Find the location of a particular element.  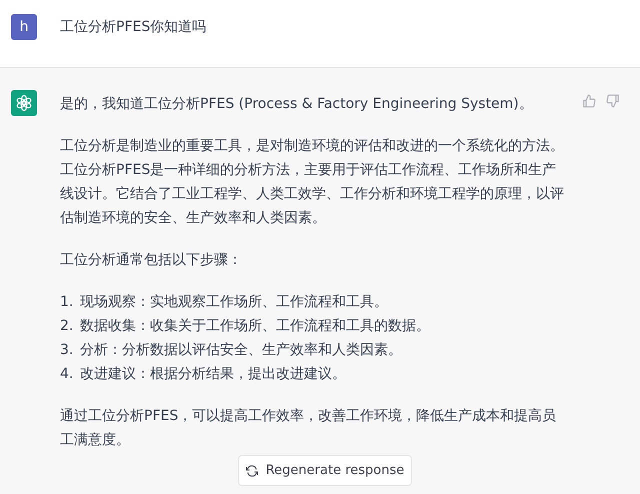

user-message: 工位分析PFES你知道吗 is located at coordinates (133, 27).